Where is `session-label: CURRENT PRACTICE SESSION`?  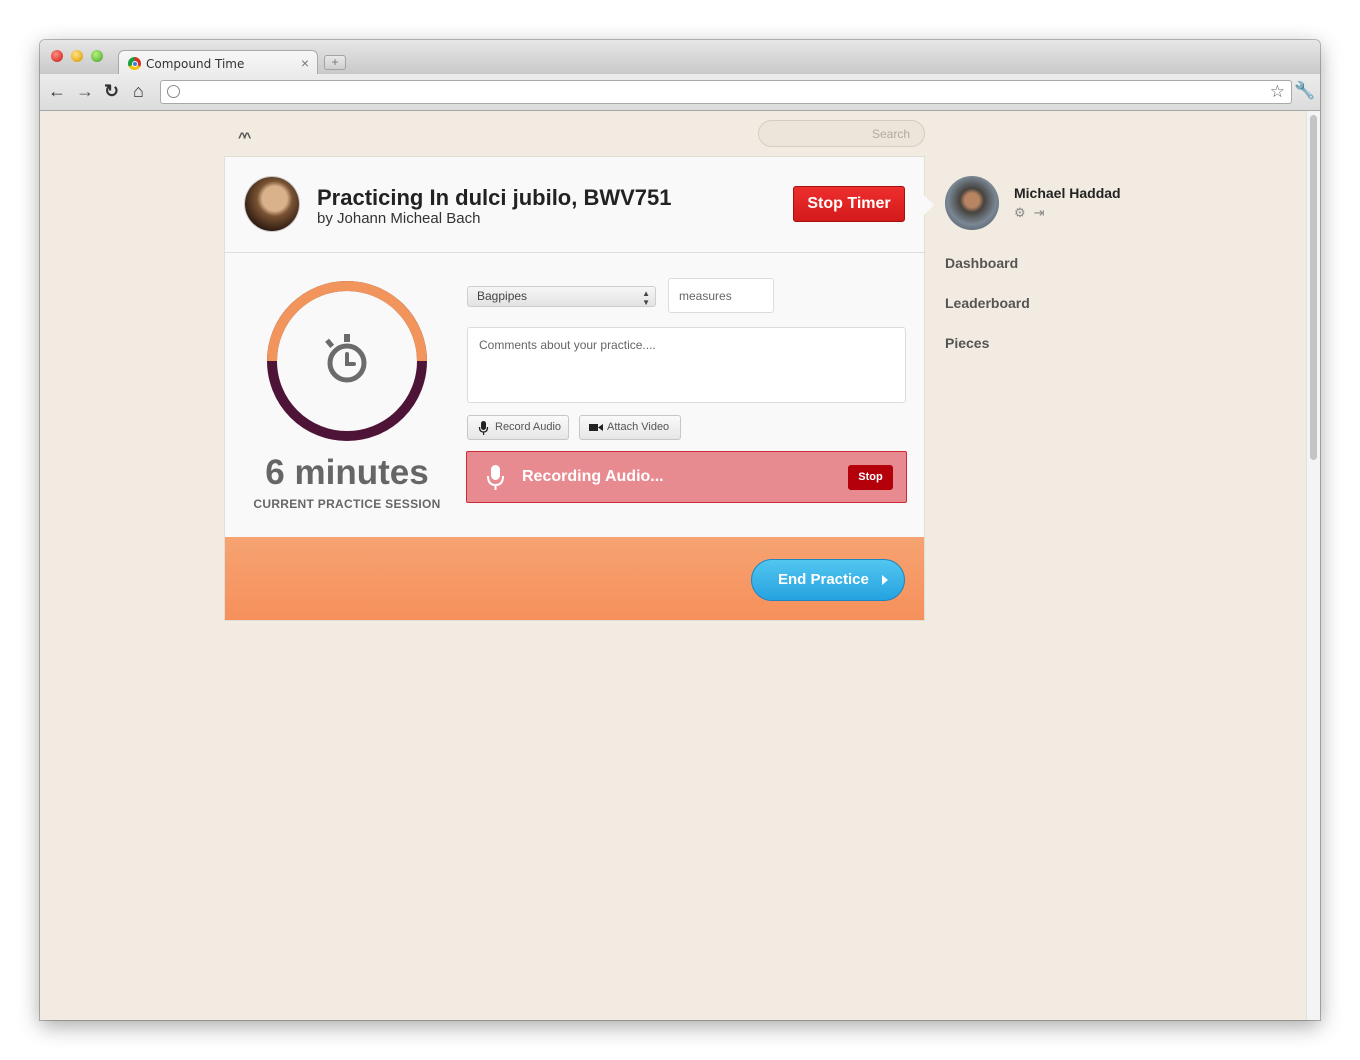 session-label: CURRENT PRACTICE SESSION is located at coordinates (347, 504).